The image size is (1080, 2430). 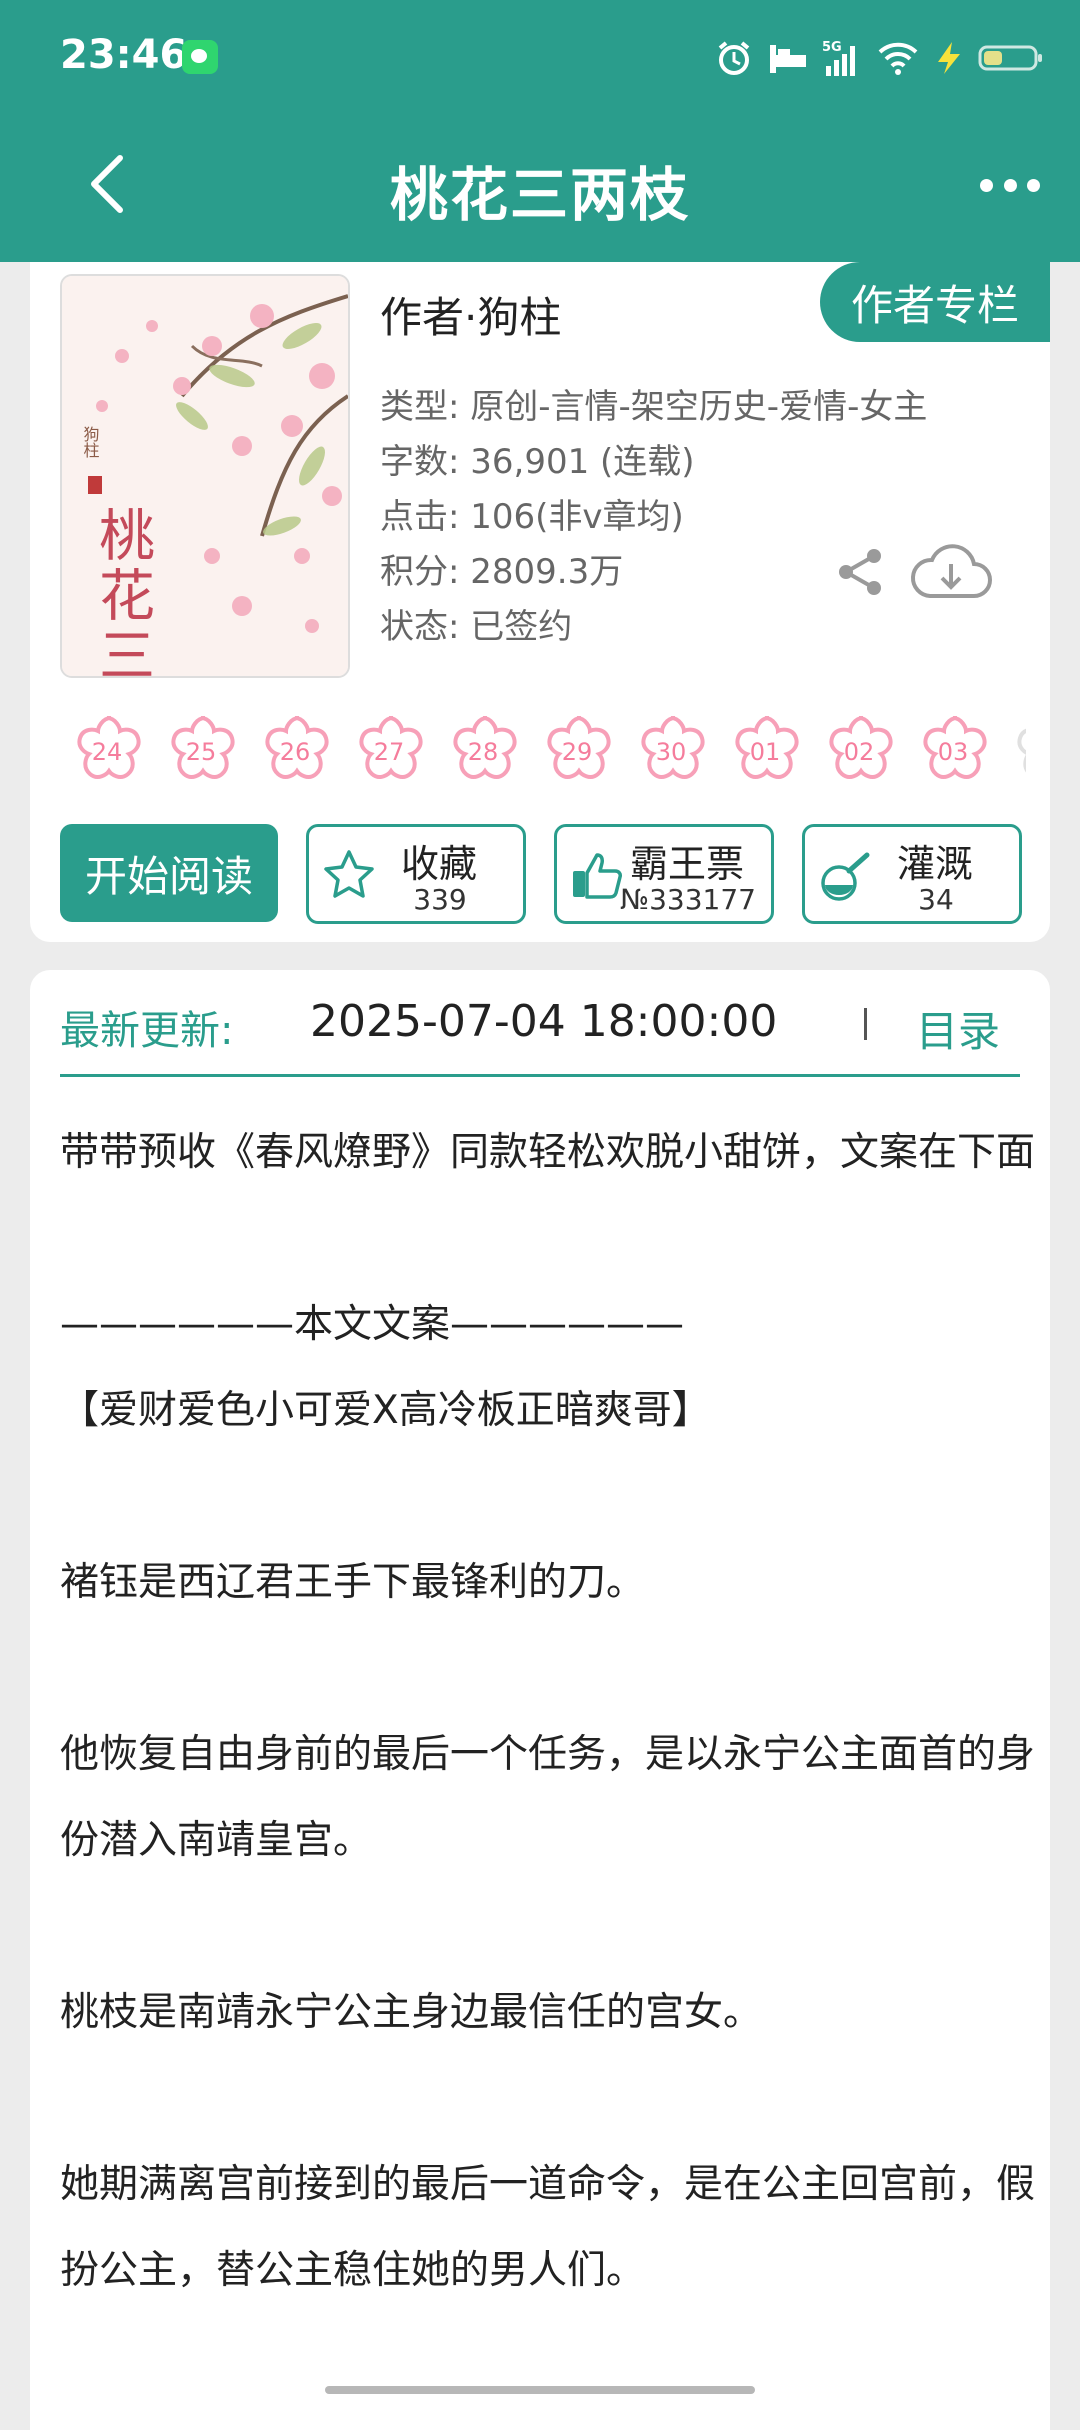 What do you see at coordinates (539, 195) in the screenshot?
I see `page-title: 桃花三两枝` at bounding box center [539, 195].